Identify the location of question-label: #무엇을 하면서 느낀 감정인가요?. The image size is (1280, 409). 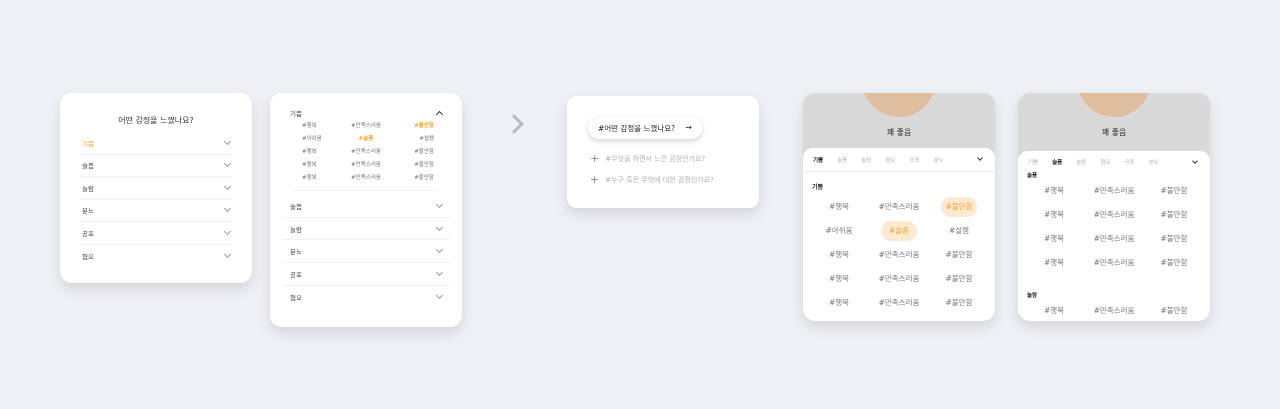
(655, 158).